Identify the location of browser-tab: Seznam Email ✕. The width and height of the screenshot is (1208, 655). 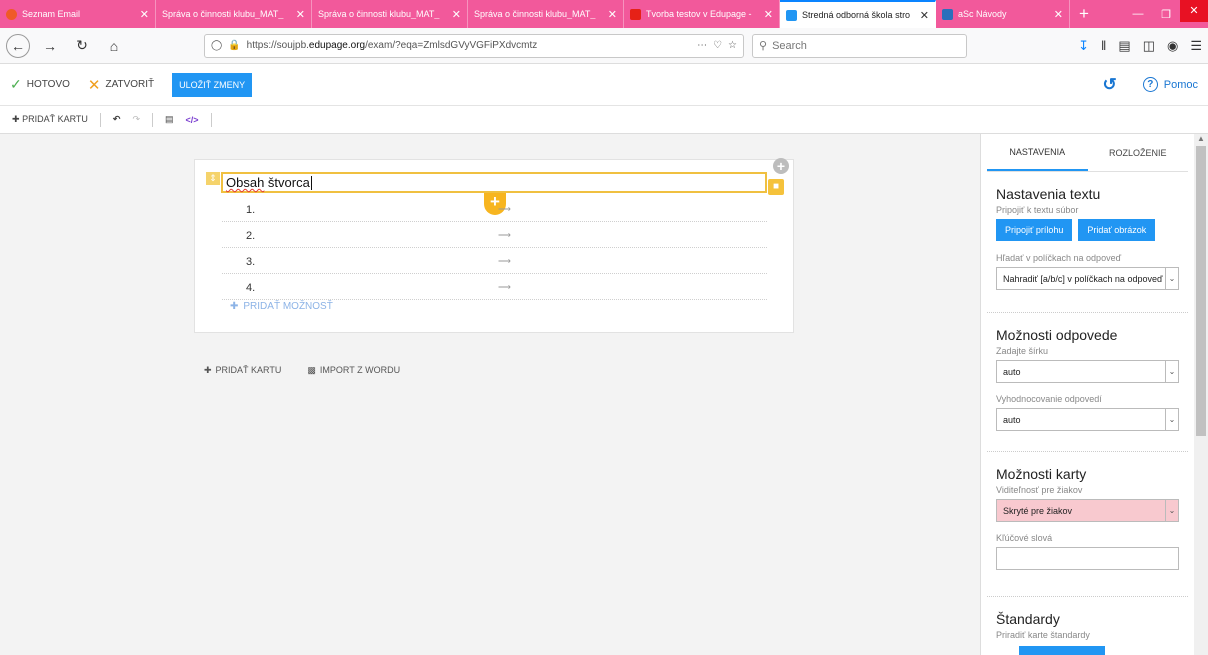
(78, 14).